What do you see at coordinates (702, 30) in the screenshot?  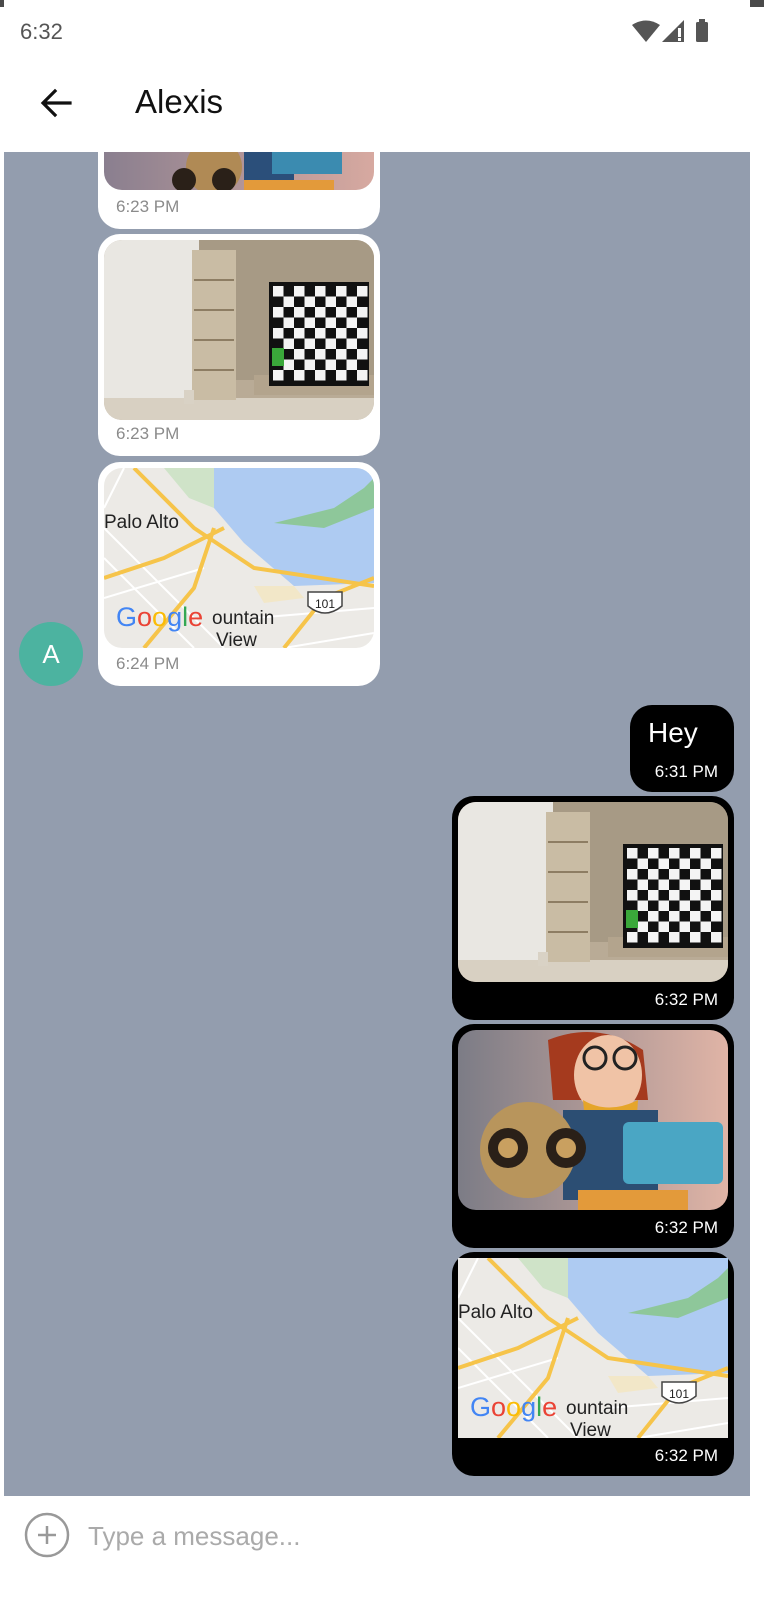 I see `battery-icon` at bounding box center [702, 30].